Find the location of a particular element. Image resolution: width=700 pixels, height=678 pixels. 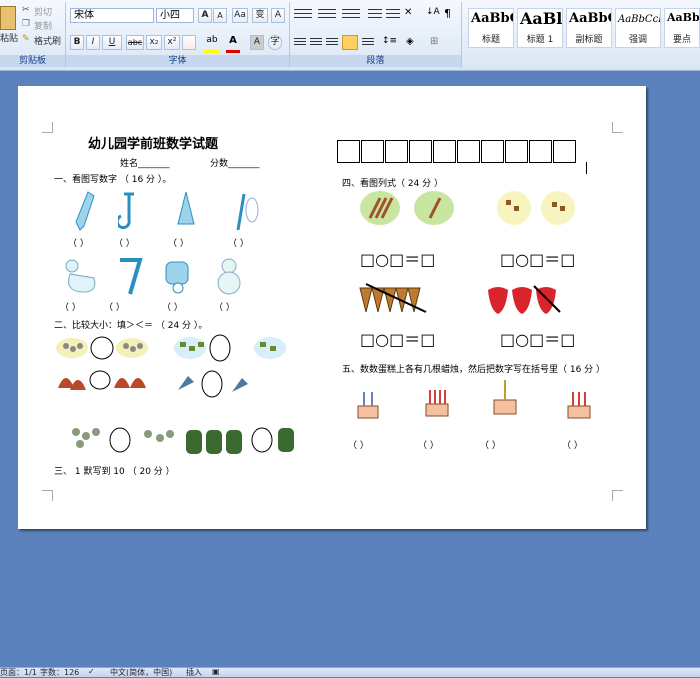

copy-icon: ❐ is located at coordinates (26, 24).